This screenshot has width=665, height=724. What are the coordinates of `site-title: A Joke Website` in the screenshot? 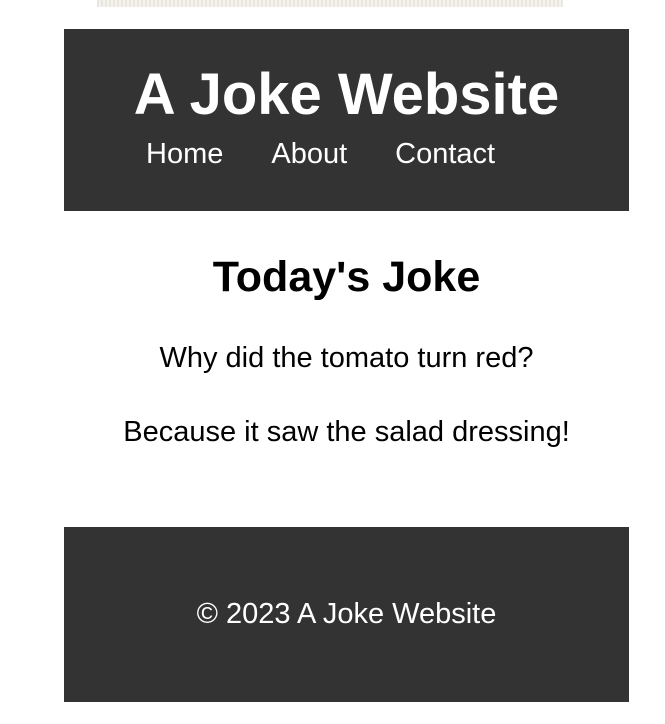 It's located at (346, 94).